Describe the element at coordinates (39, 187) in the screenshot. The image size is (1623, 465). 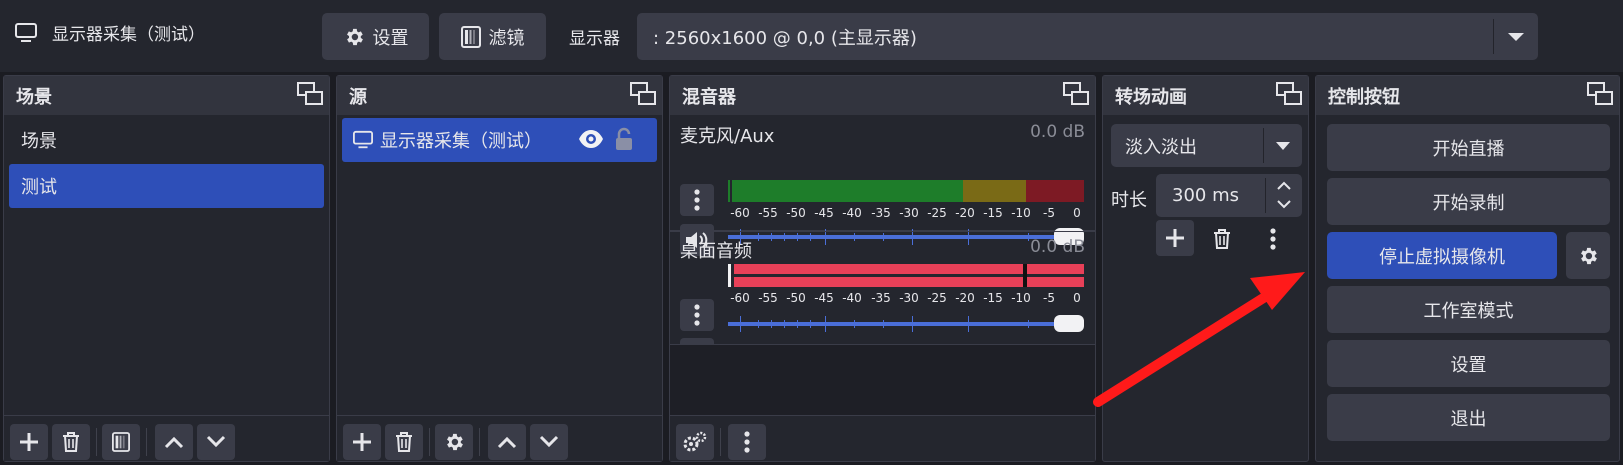
I see `scene-item-label: 测试` at that location.